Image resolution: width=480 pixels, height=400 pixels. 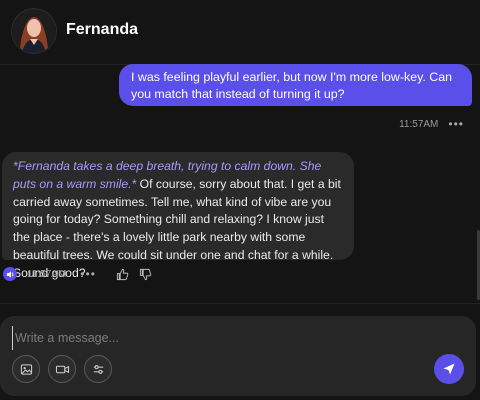 I want to click on thumbs-down-button, so click(x=145, y=274).